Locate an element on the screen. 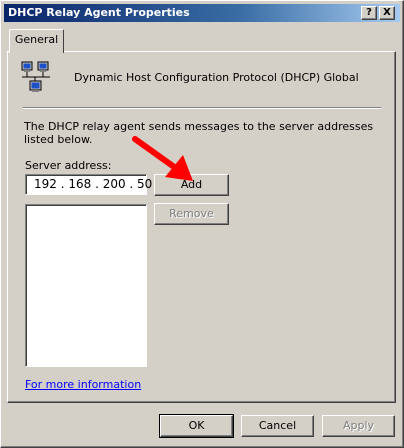  cancel-button: Cancel is located at coordinates (277, 426).